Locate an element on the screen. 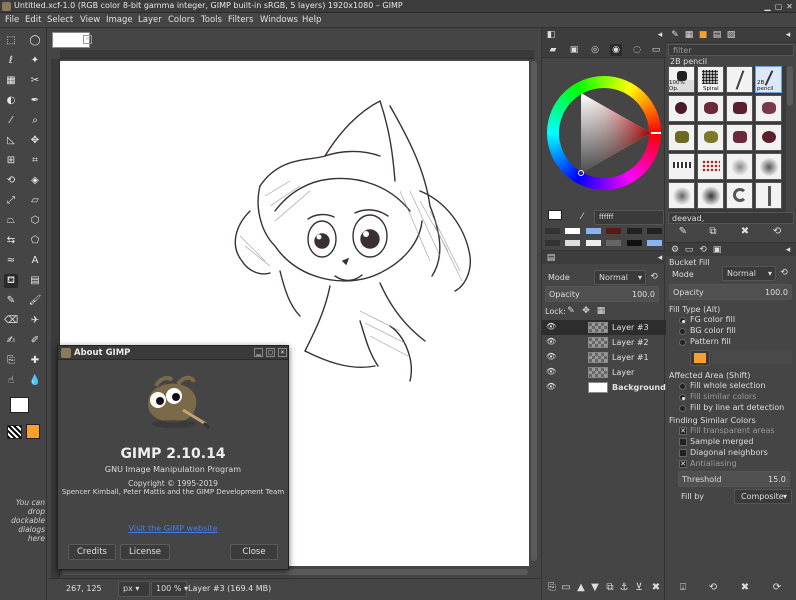 This screenshot has height=600, width=796. lower-layer-icon: ▼ is located at coordinates (595, 588).